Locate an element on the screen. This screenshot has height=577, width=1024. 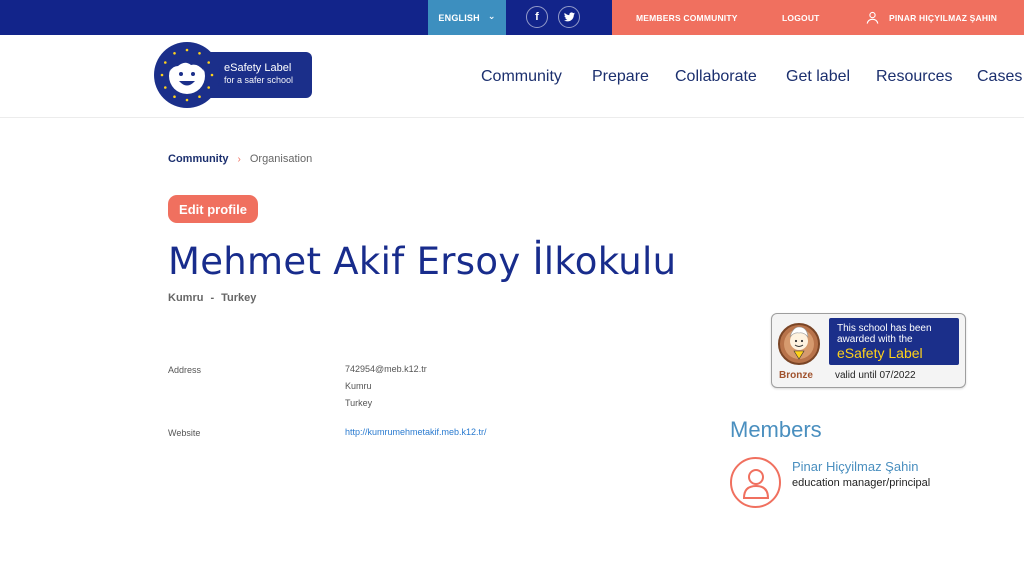
twitter-icon is located at coordinates (569, 17).